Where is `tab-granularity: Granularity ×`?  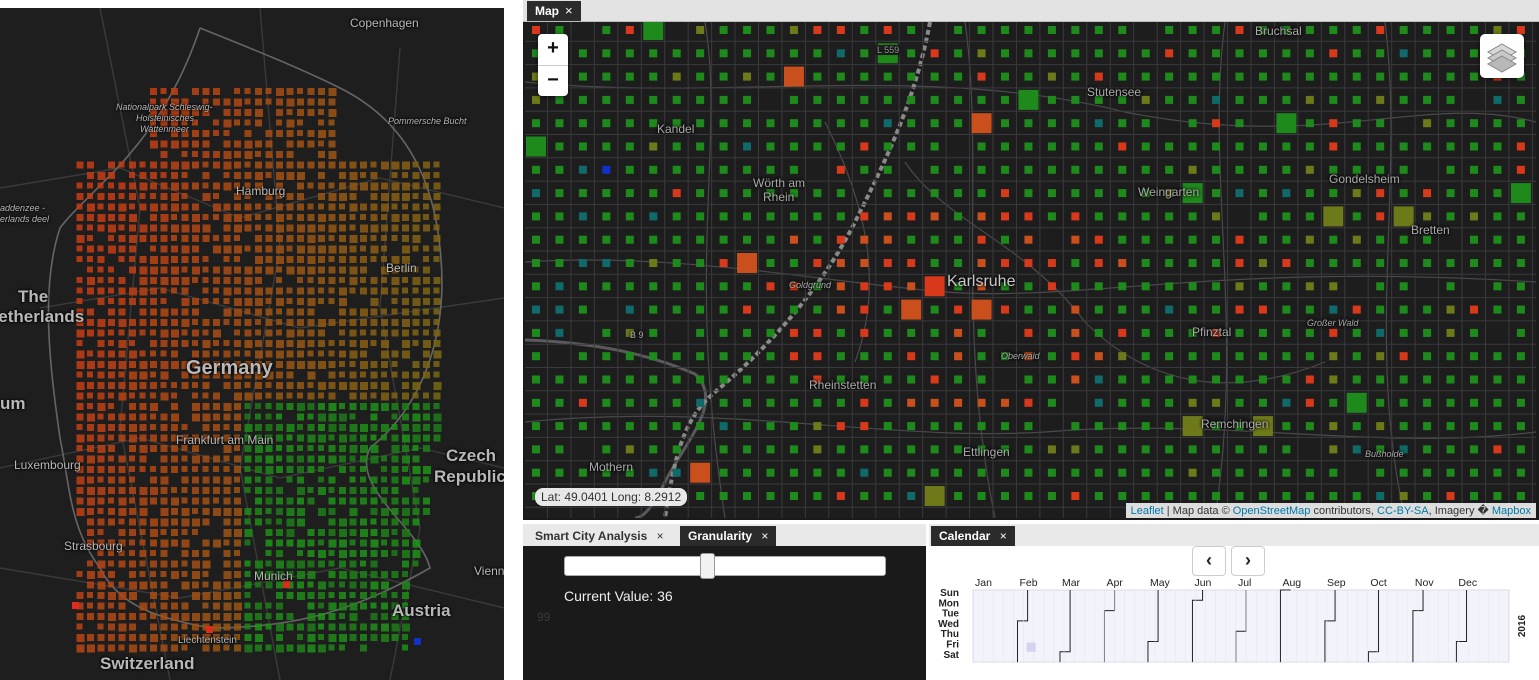 tab-granularity: Granularity × is located at coordinates (728, 536).